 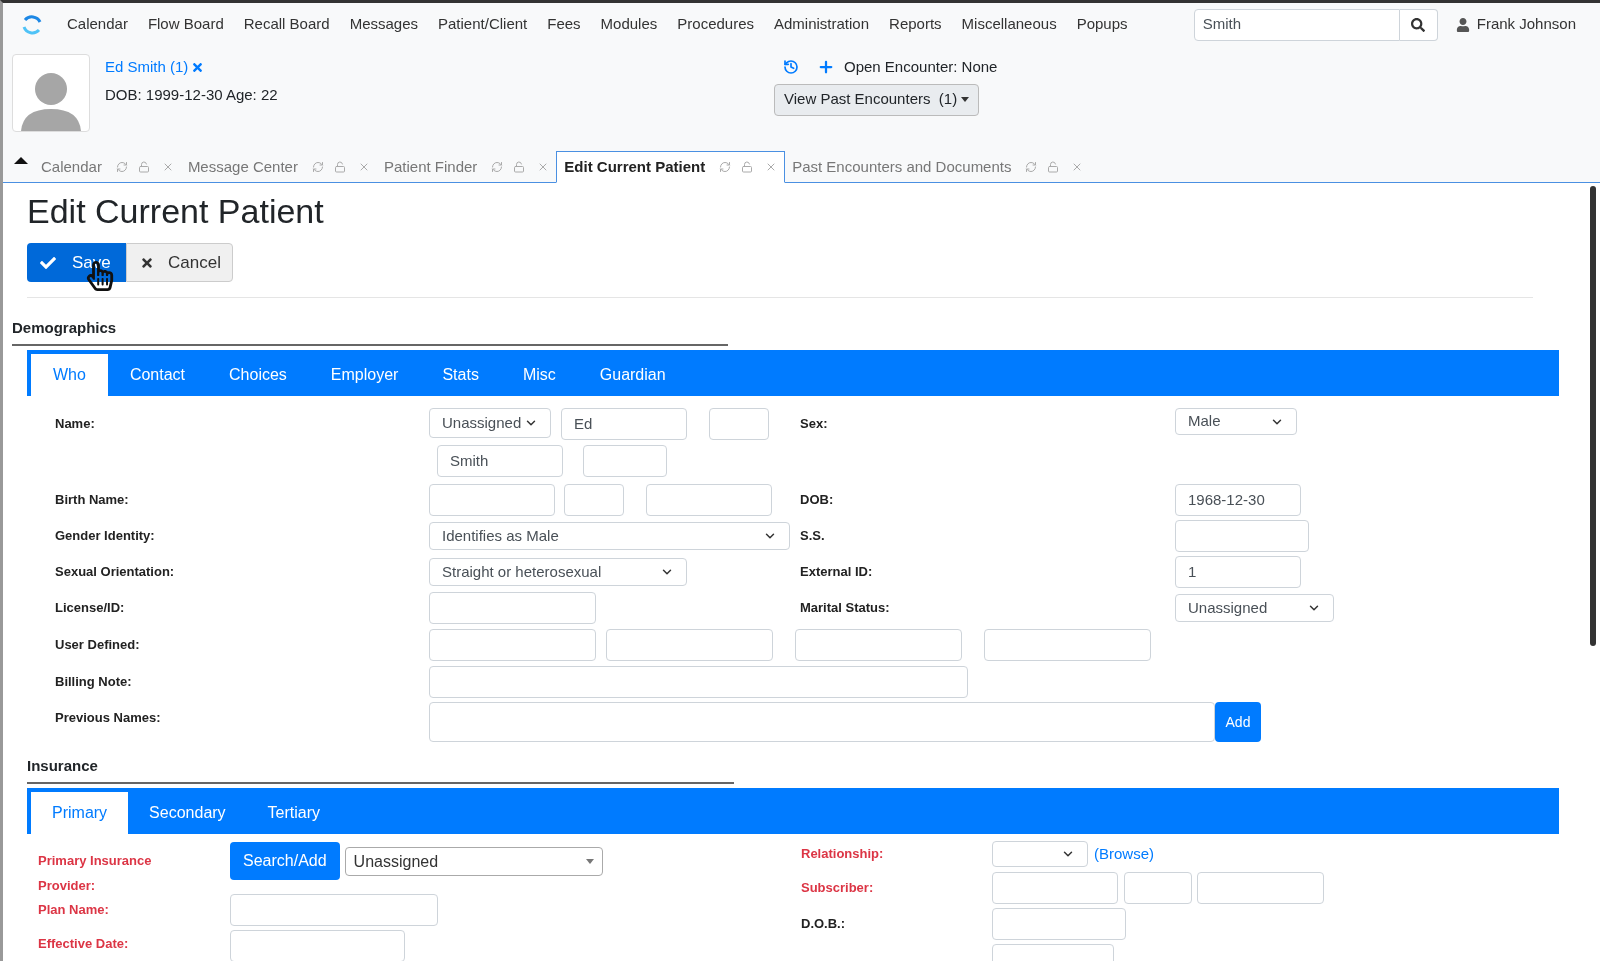 What do you see at coordinates (80, 813) in the screenshot?
I see `section-tab: Primary` at bounding box center [80, 813].